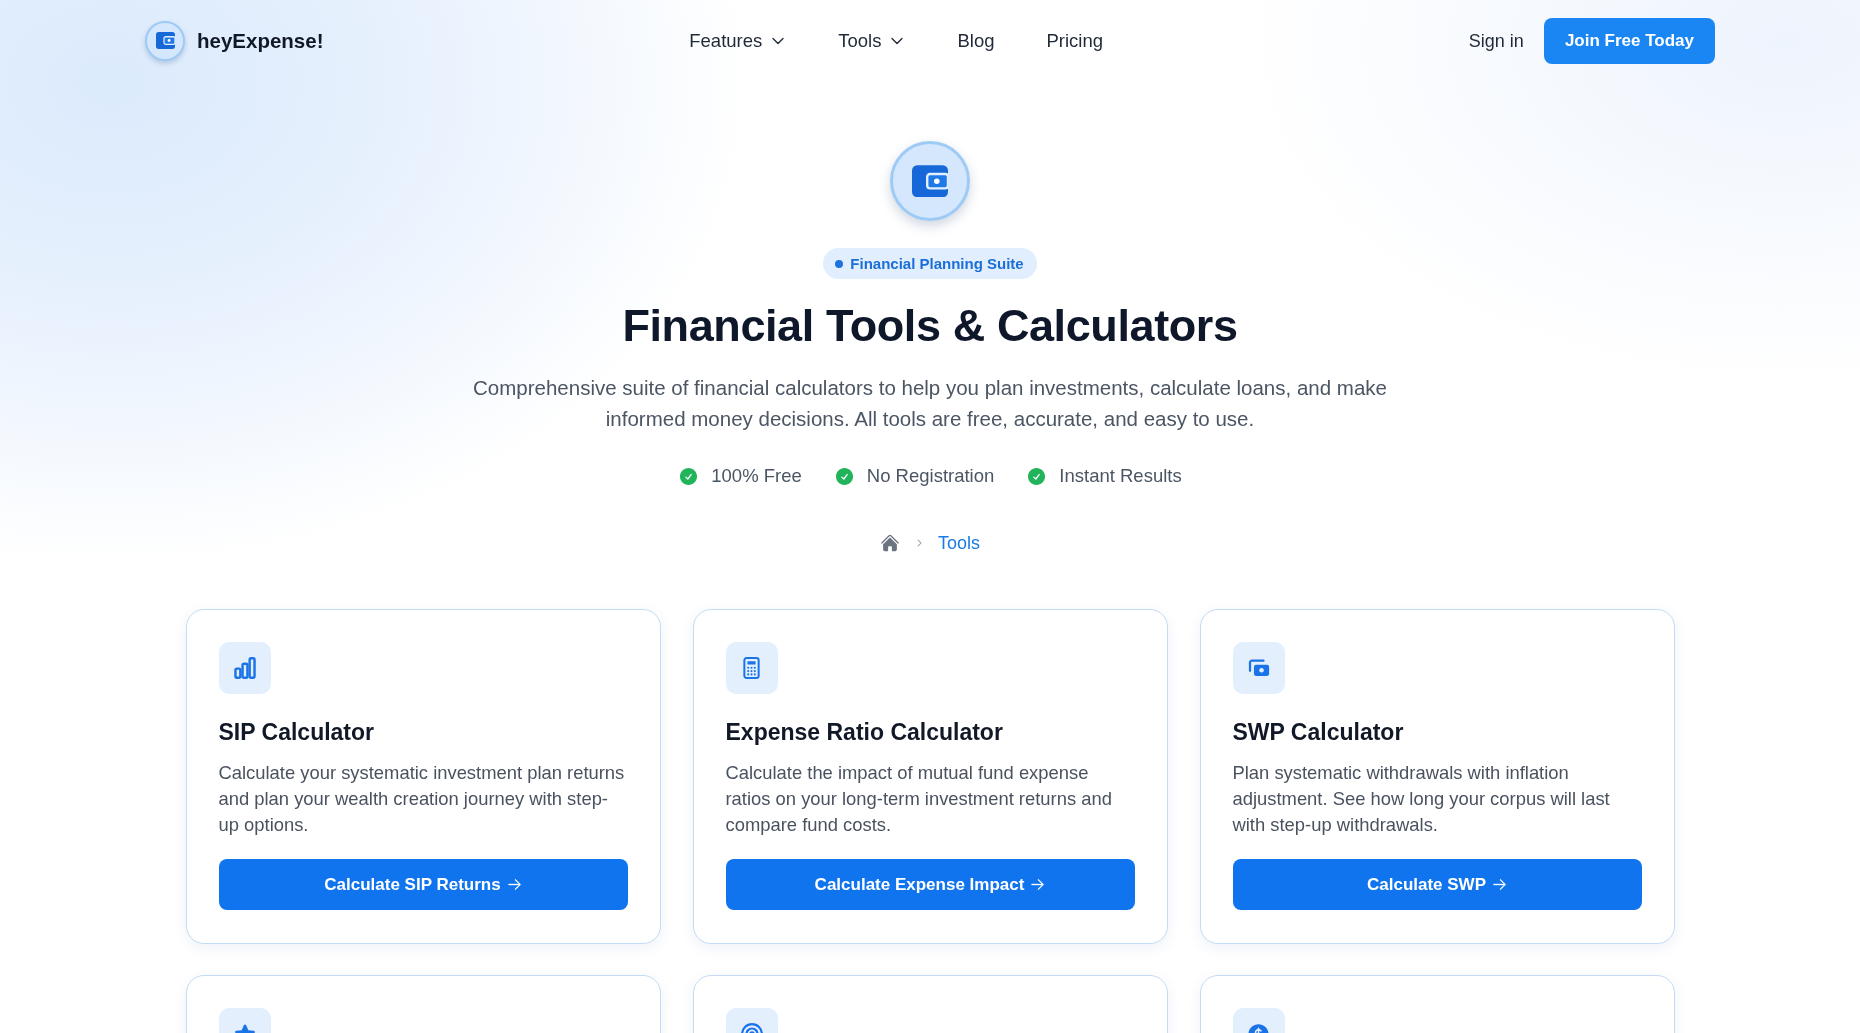 The image size is (1860, 1033). Describe the element at coordinates (1629, 41) in the screenshot. I see `join-button: Join Free Today` at that location.